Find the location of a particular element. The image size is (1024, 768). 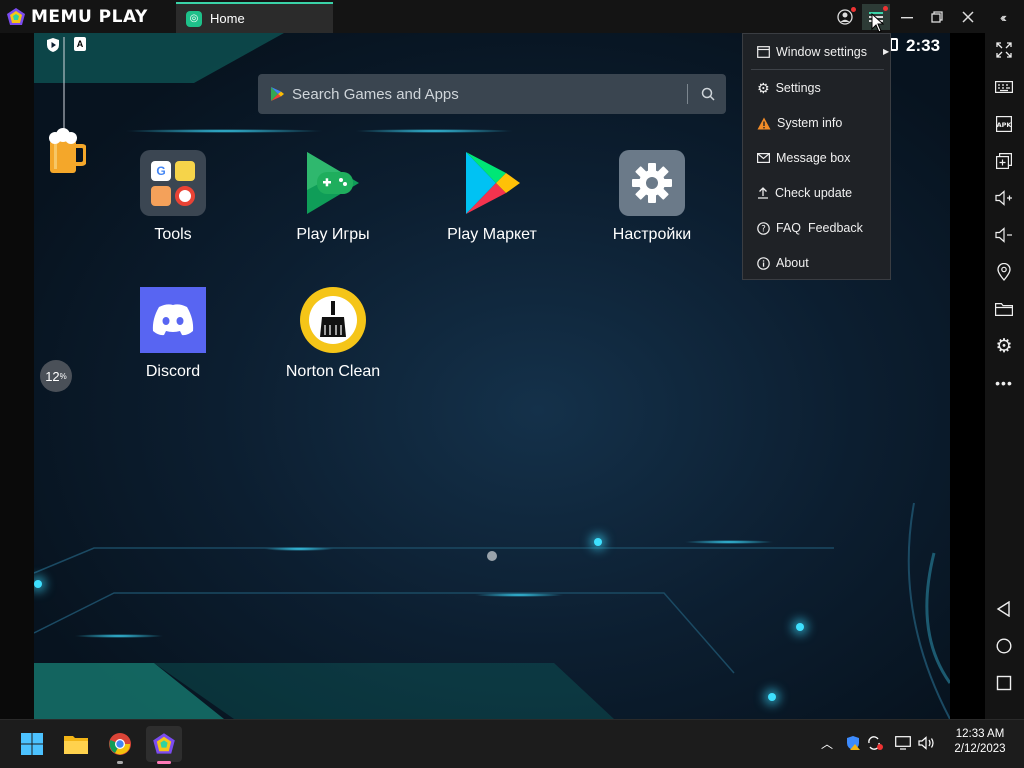

chrome-button is located at coordinates (120, 745).